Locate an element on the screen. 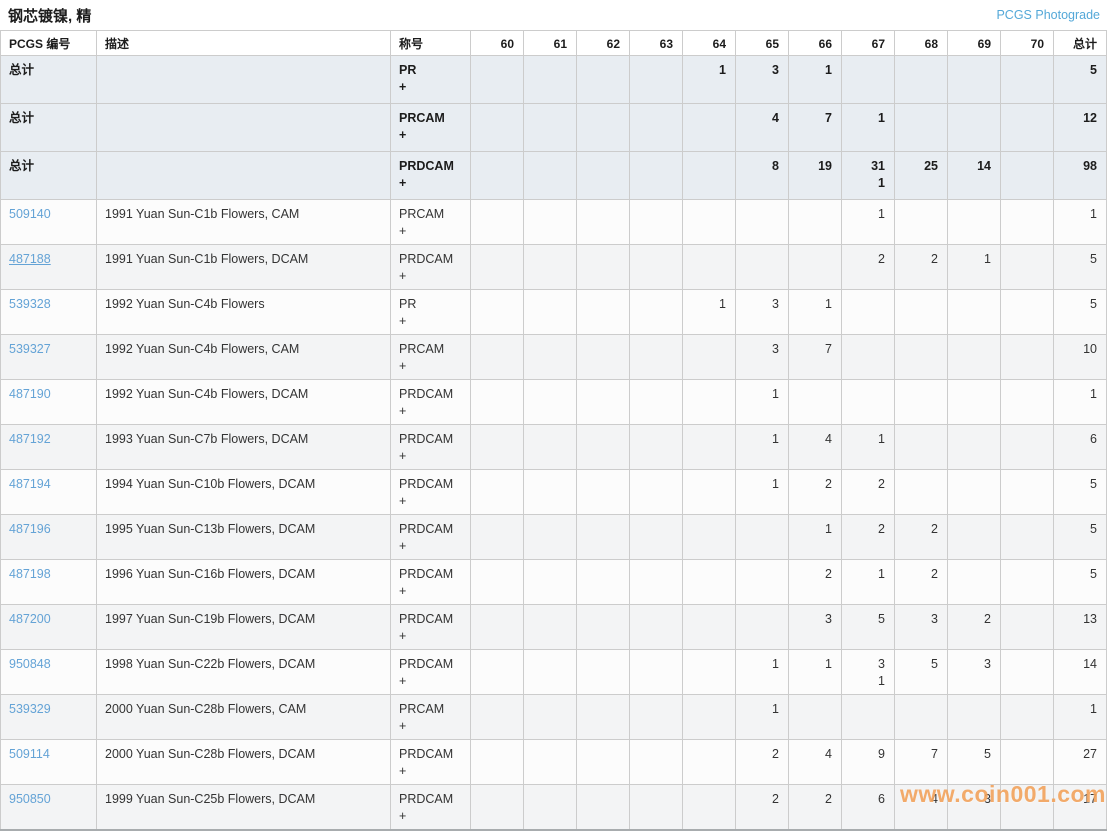  pcgs-photograde-link: PCGS Photograde is located at coordinates (1048, 15).